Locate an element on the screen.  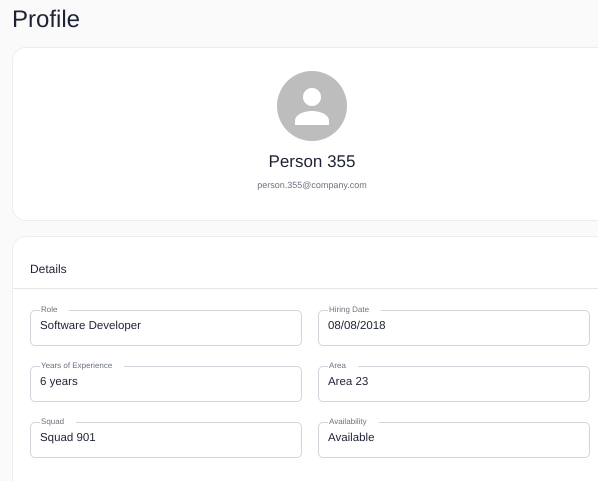
field-value: 6 years is located at coordinates (59, 382).